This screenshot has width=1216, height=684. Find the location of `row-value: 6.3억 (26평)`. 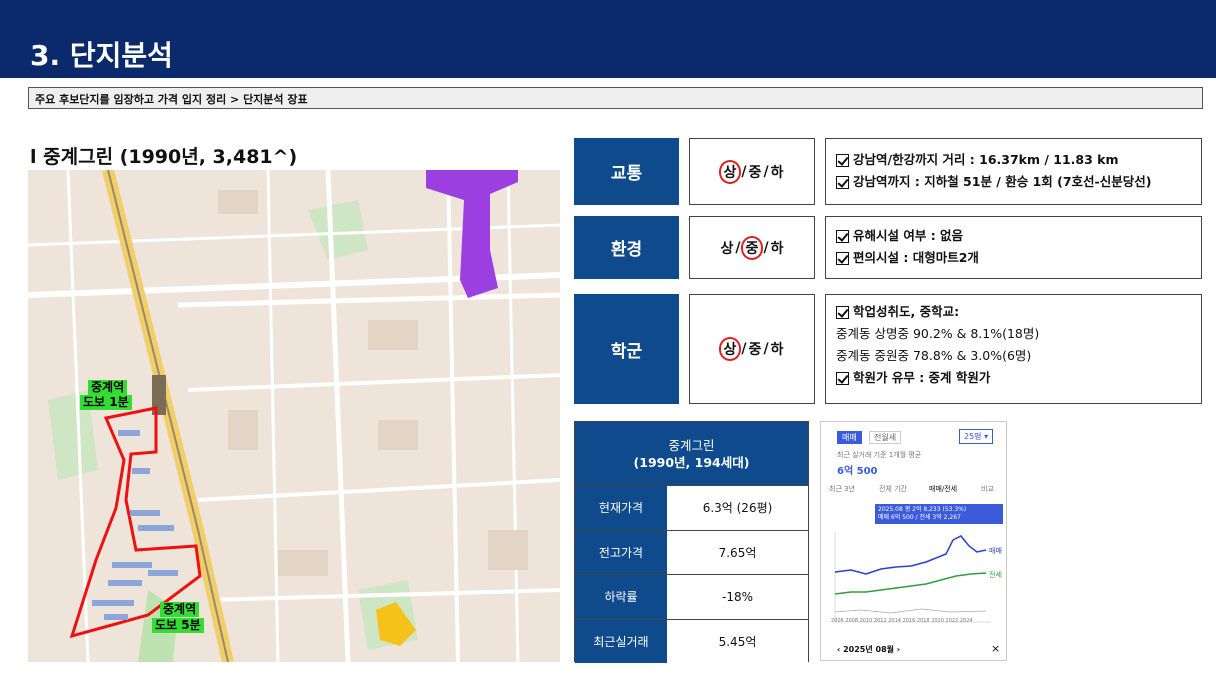

row-value: 6.3억 (26평) is located at coordinates (737, 508).